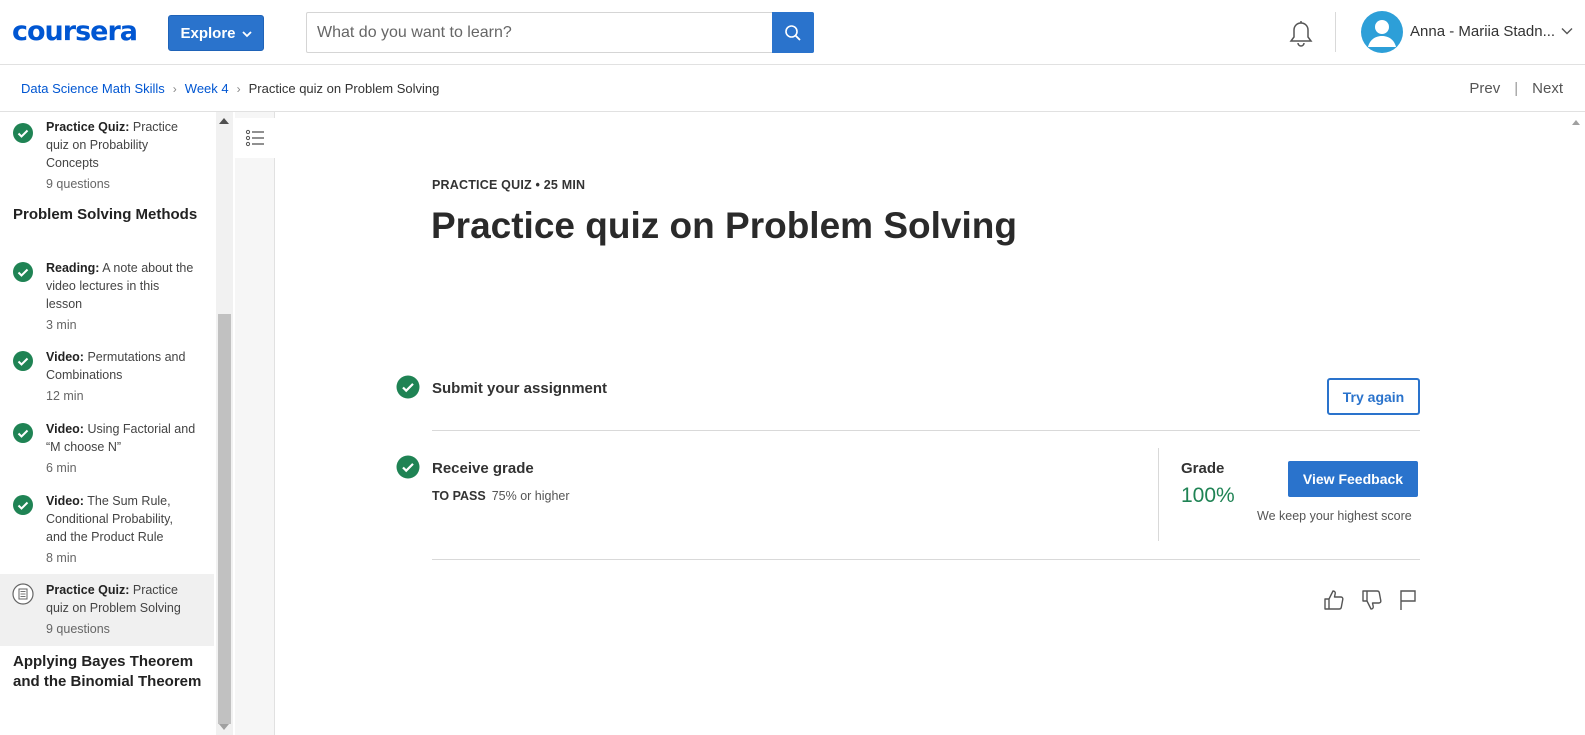  I want to click on search-icon, so click(793, 32).